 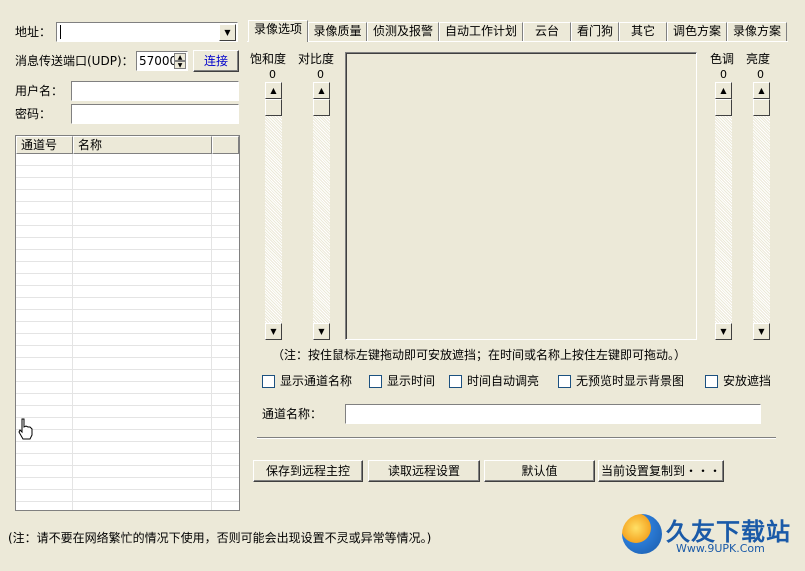 What do you see at coordinates (180, 65) in the screenshot?
I see `spin-down-icon: ▼` at bounding box center [180, 65].